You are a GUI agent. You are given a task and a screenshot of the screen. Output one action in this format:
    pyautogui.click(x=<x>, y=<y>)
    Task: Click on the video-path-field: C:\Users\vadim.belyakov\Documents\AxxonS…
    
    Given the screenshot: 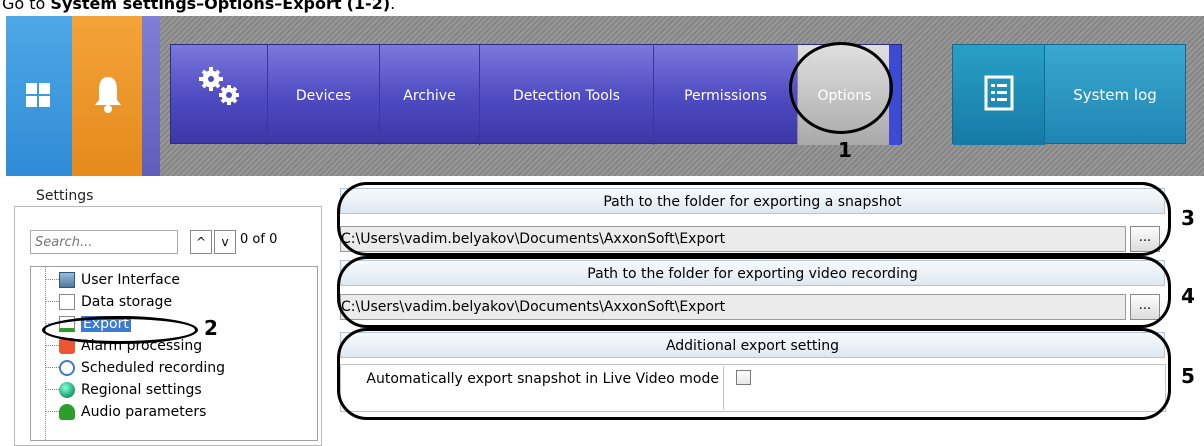 What is the action you would take?
    pyautogui.click(x=733, y=307)
    